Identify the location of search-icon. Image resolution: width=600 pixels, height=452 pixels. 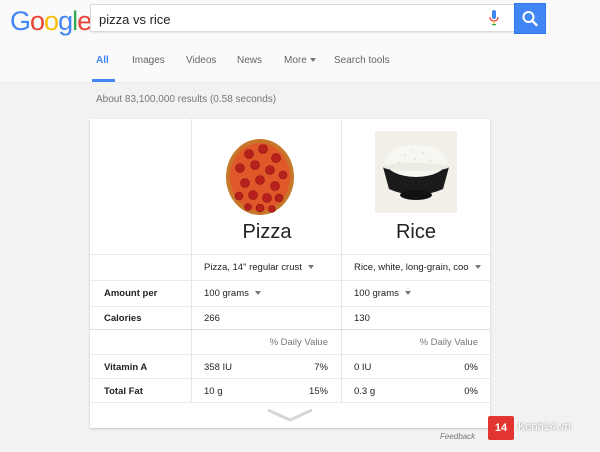
(530, 19).